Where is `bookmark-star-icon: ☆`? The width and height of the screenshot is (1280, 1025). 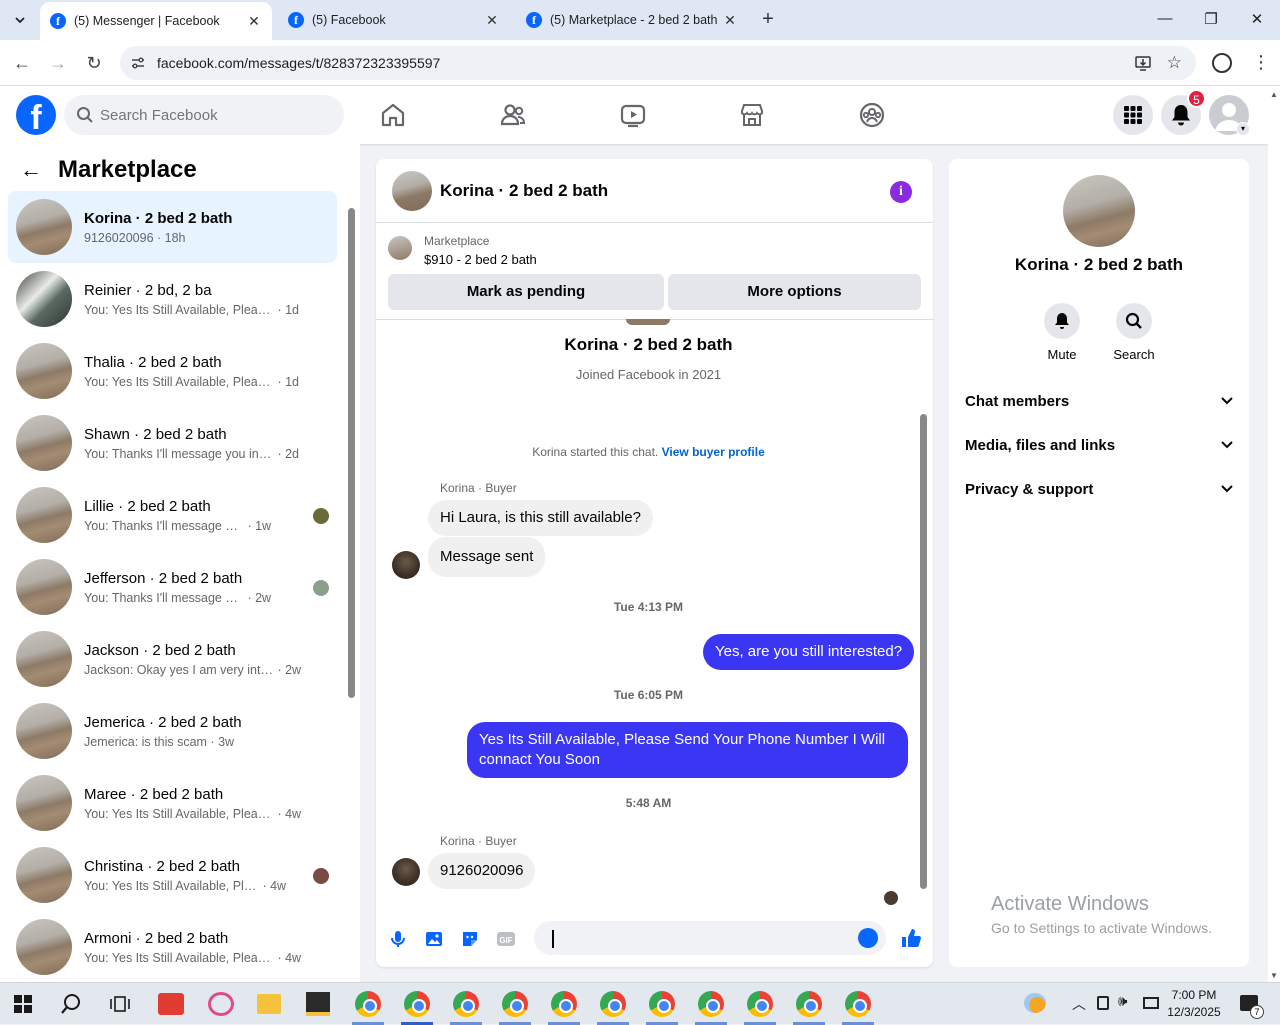
bookmark-star-icon: ☆ is located at coordinates (1174, 63).